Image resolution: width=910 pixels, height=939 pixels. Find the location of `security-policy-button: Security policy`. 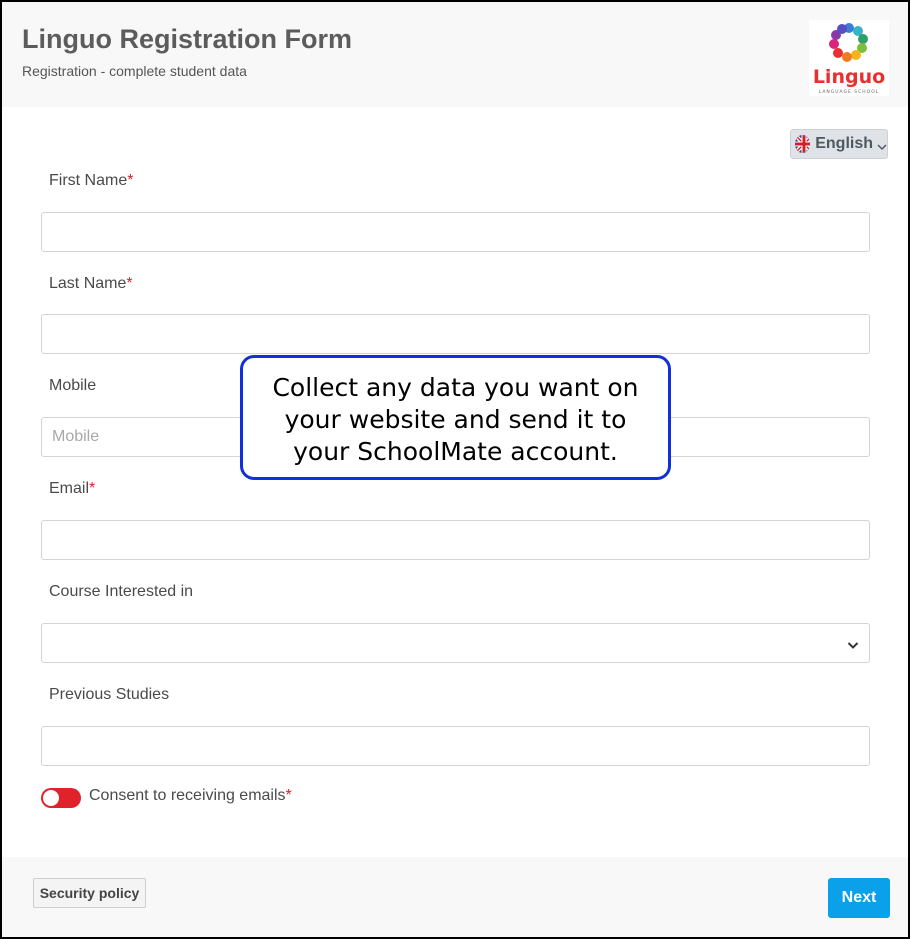

security-policy-button: Security policy is located at coordinates (89, 893).